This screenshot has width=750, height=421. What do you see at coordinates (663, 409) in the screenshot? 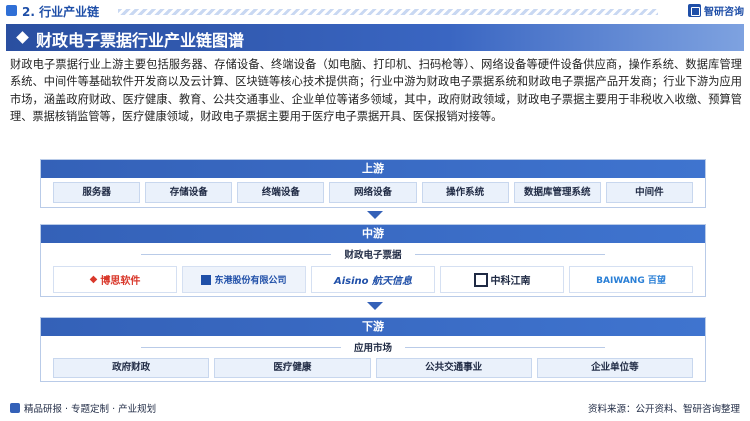
I see `data-source: 资料来源：公开资料、智研咨询整理` at bounding box center [663, 409].